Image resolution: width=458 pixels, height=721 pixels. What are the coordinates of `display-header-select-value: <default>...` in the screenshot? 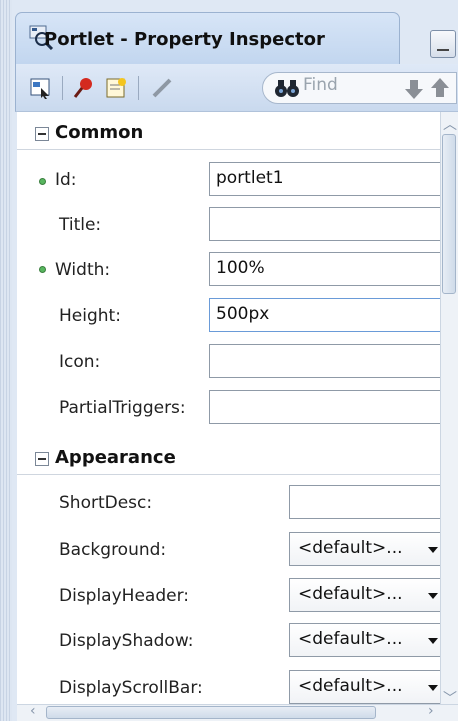 It's located at (350, 594).